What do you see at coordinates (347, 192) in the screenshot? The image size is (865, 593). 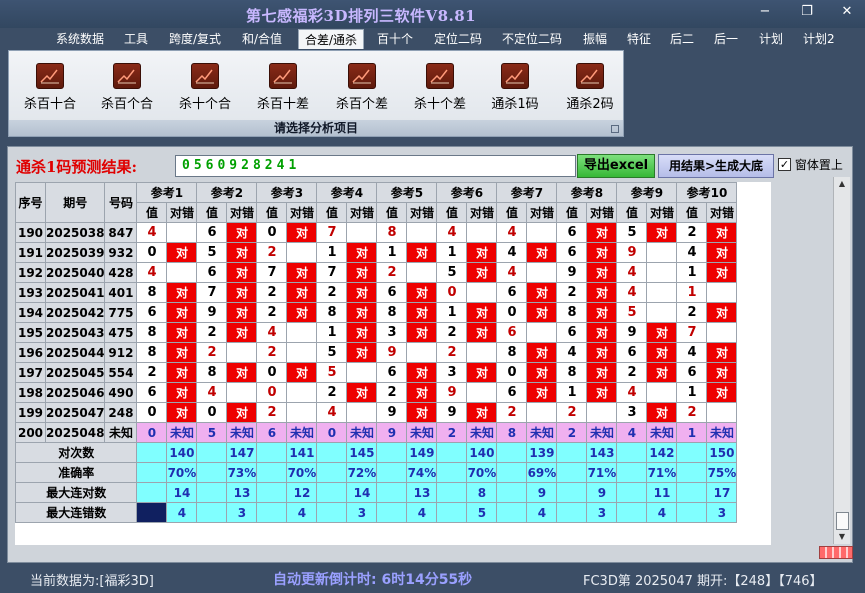 I see `col-header-ref: 参考4` at bounding box center [347, 192].